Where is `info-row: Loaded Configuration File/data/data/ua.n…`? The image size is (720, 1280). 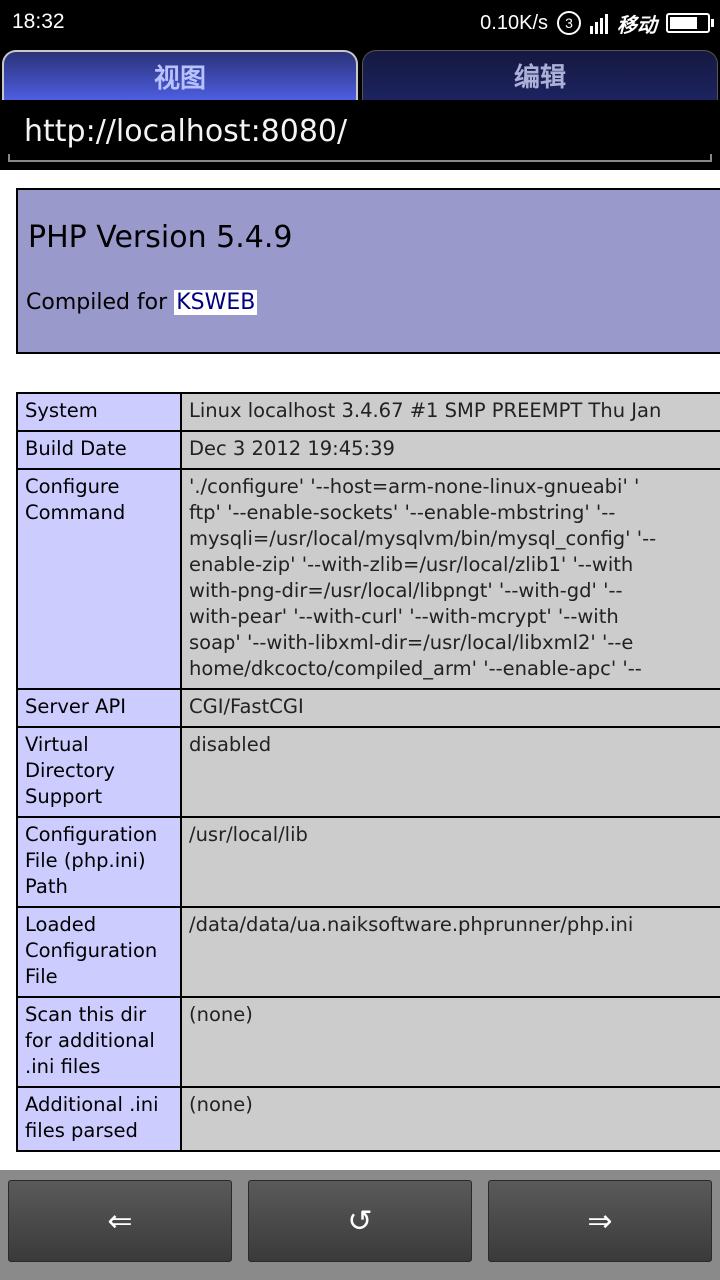 info-row: Loaded Configuration File/data/data/ua.n… is located at coordinates (368, 952).